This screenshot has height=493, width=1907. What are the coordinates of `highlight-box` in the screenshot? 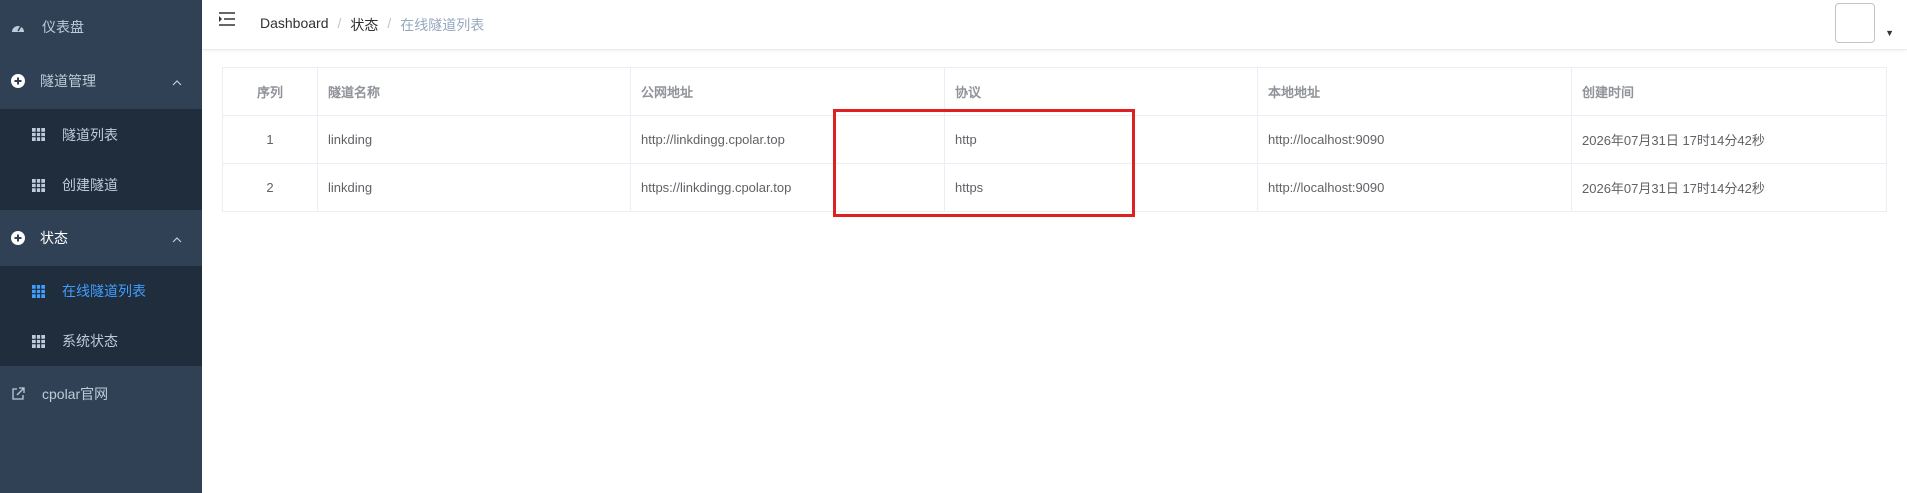 It's located at (984, 163).